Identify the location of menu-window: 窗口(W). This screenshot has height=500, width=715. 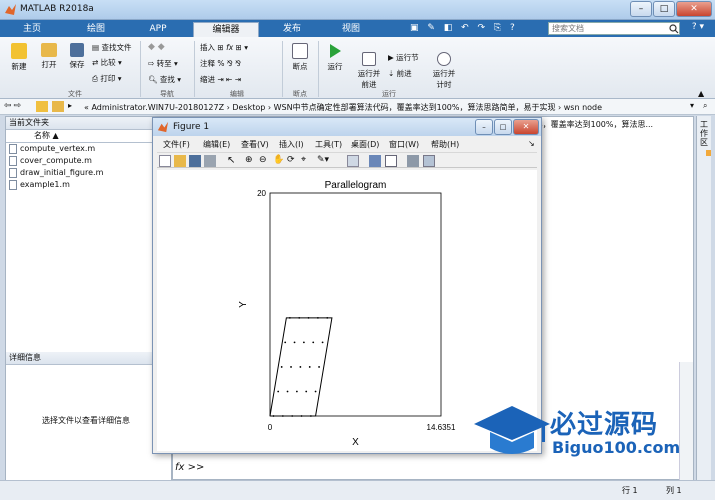
(404, 144).